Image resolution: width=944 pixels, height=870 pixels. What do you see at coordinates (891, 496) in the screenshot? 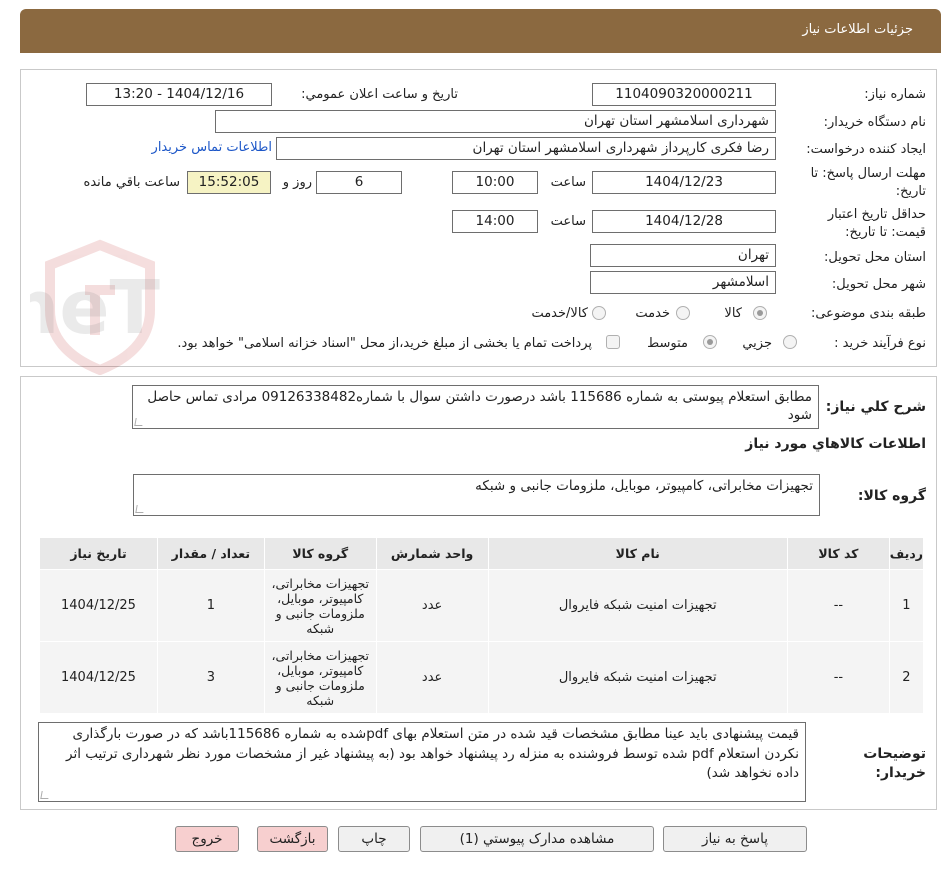
I see `goods-group-label: گروه کالا:` at bounding box center [891, 496].